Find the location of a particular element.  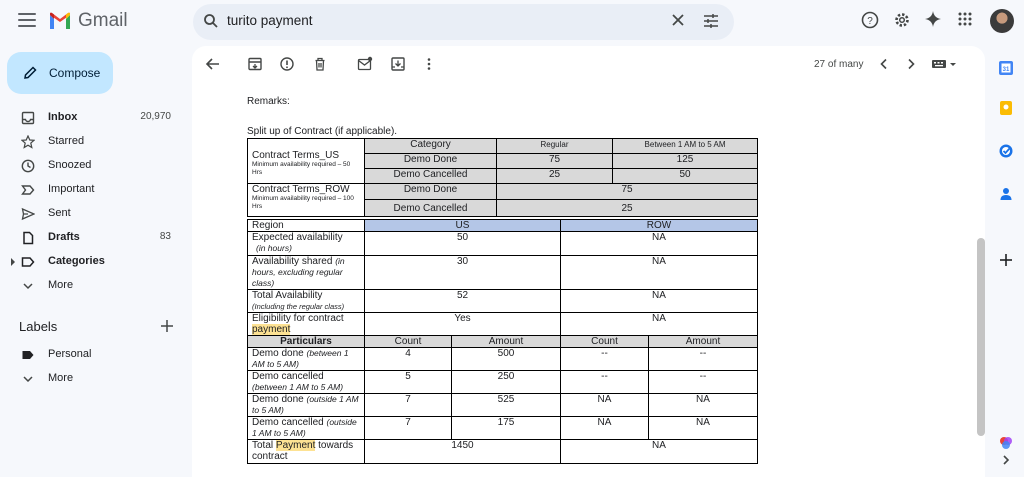

expand-panel-icon is located at coordinates (1006, 460).